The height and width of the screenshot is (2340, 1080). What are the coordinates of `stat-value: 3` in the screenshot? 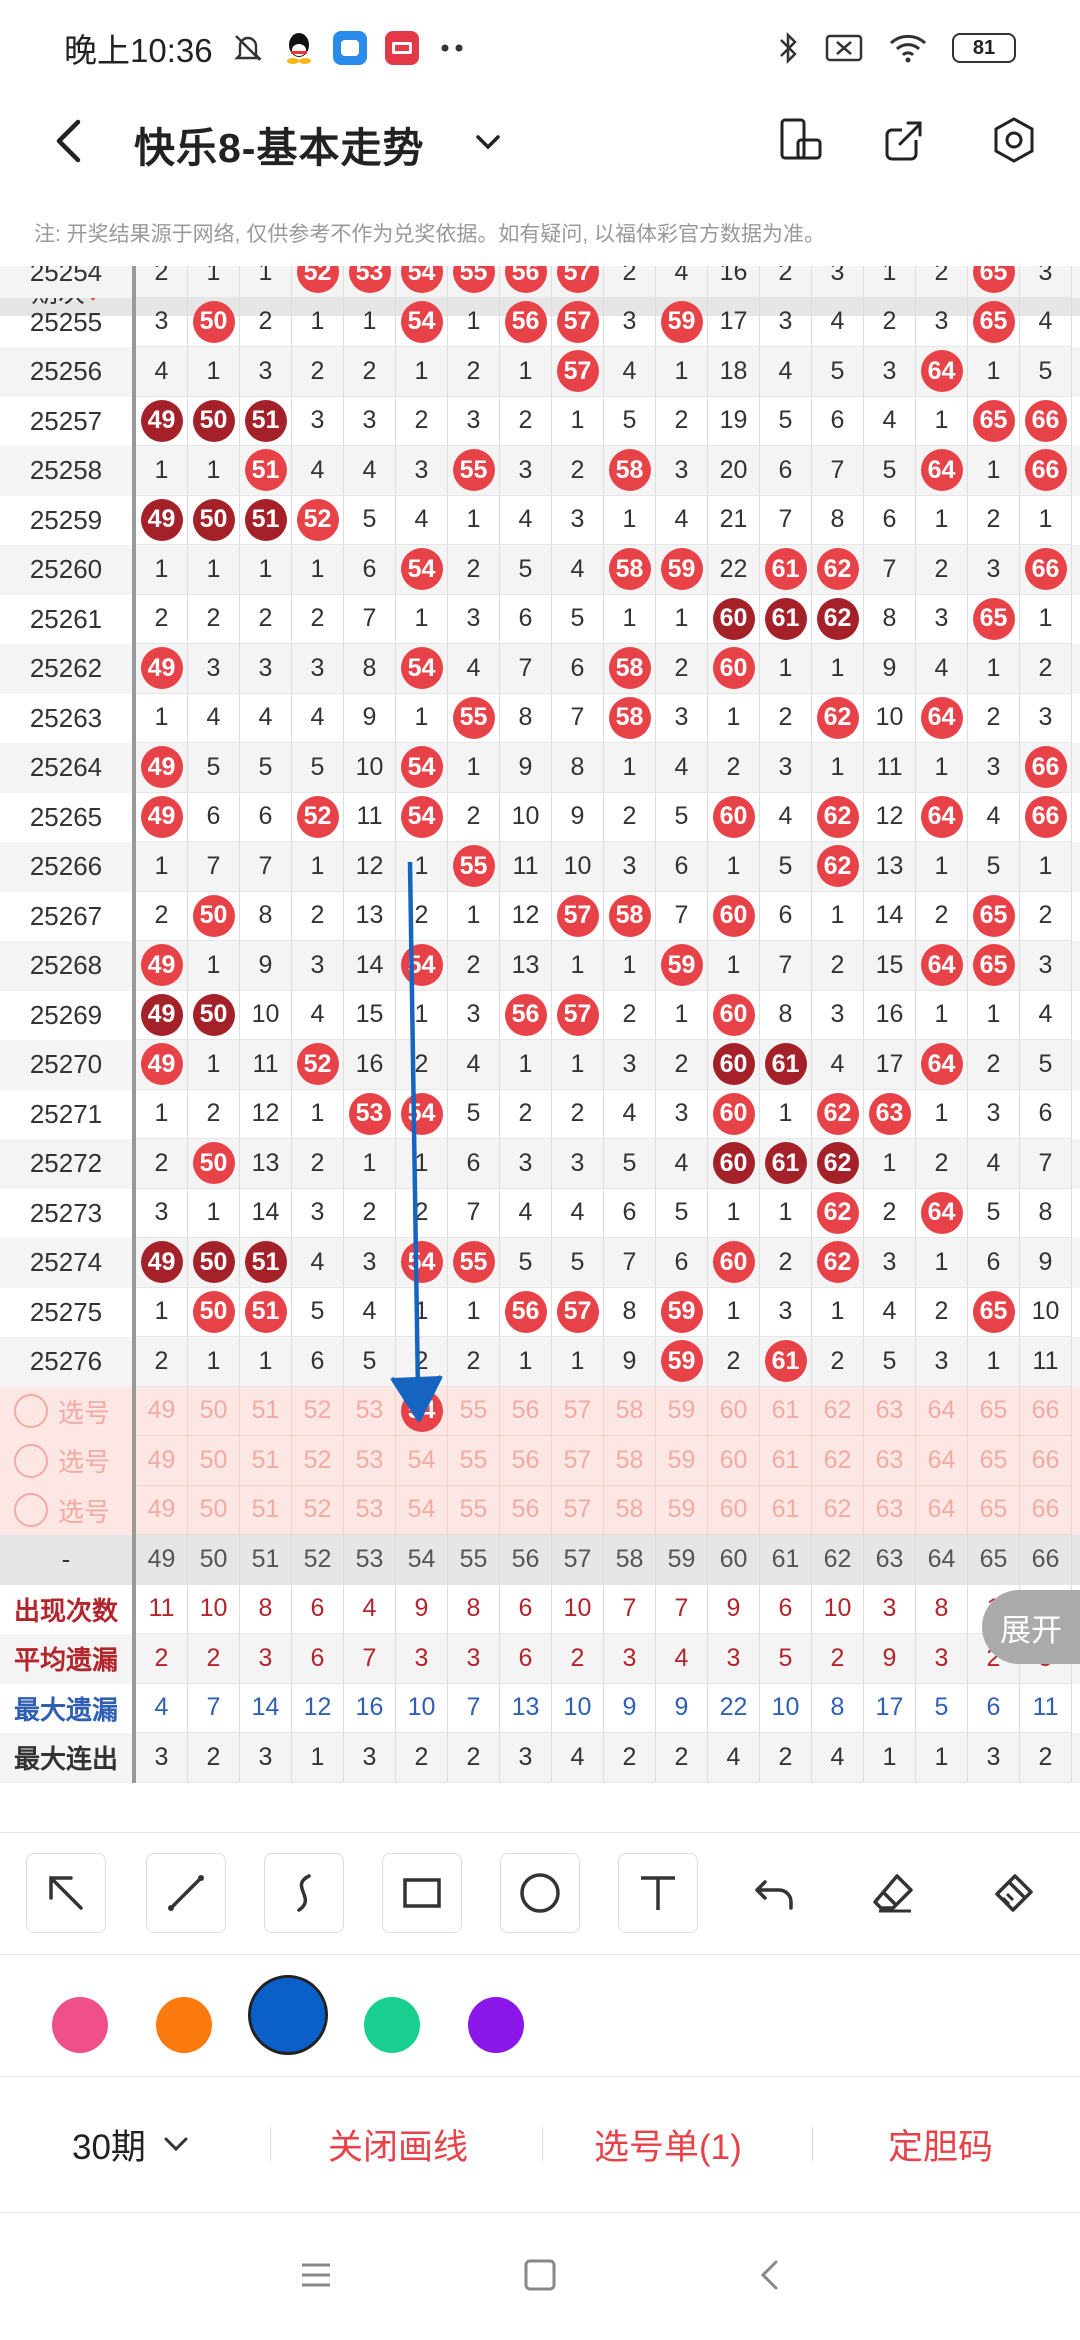 It's located at (474, 1659).